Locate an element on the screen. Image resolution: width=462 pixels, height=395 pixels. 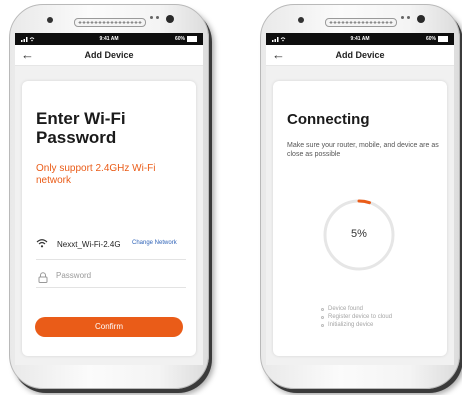
heading: Connecting is located at coordinates (328, 119).